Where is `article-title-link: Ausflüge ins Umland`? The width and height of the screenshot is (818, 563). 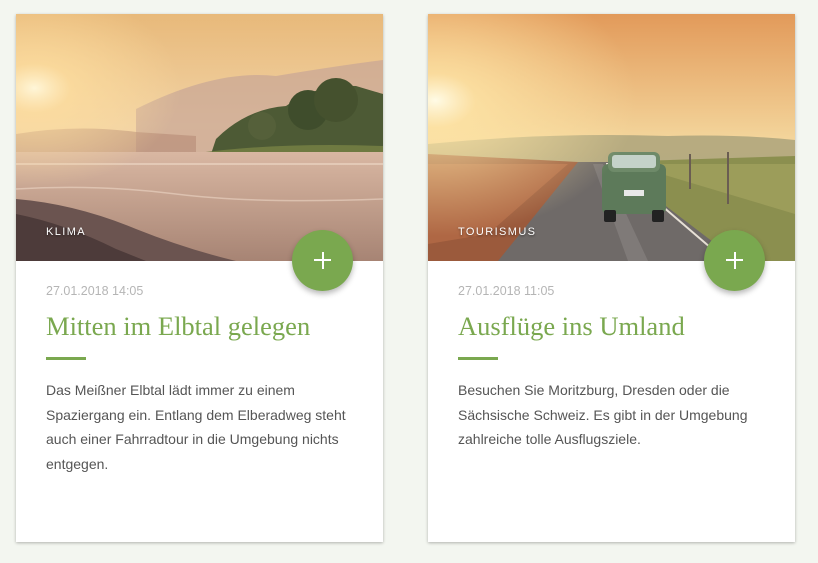 article-title-link: Ausflüge ins Umland is located at coordinates (618, 326).